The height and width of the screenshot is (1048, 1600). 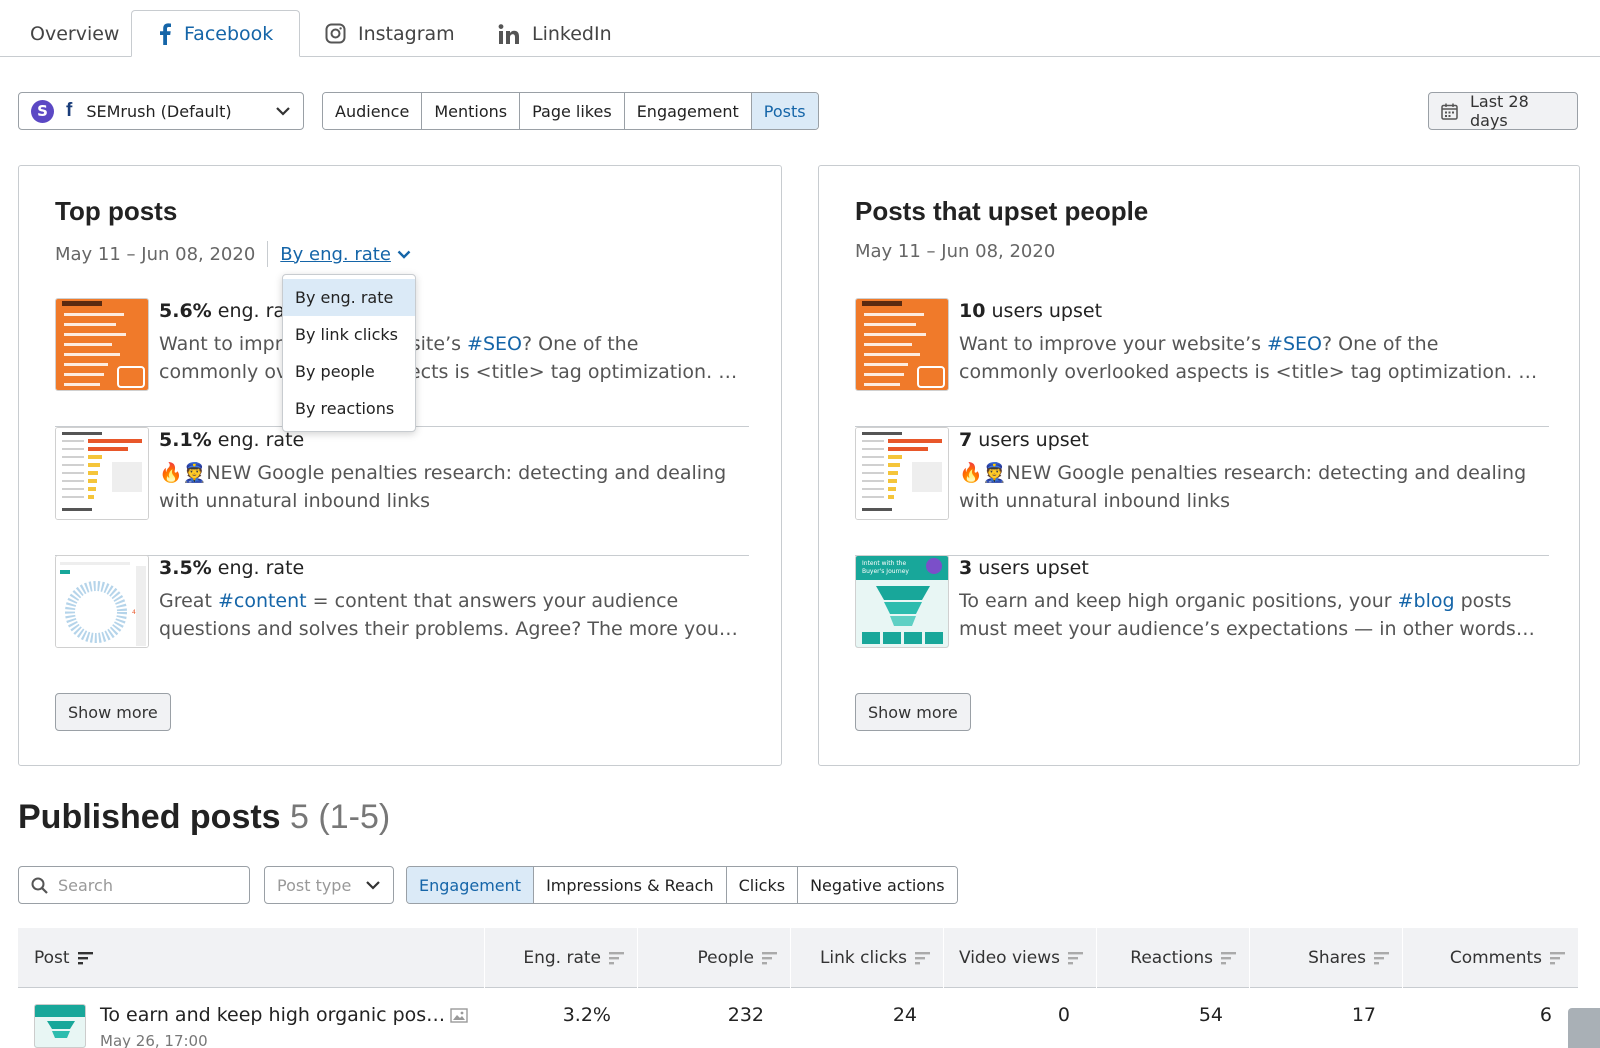 I want to click on column-header-post: Post, so click(x=251, y=958).